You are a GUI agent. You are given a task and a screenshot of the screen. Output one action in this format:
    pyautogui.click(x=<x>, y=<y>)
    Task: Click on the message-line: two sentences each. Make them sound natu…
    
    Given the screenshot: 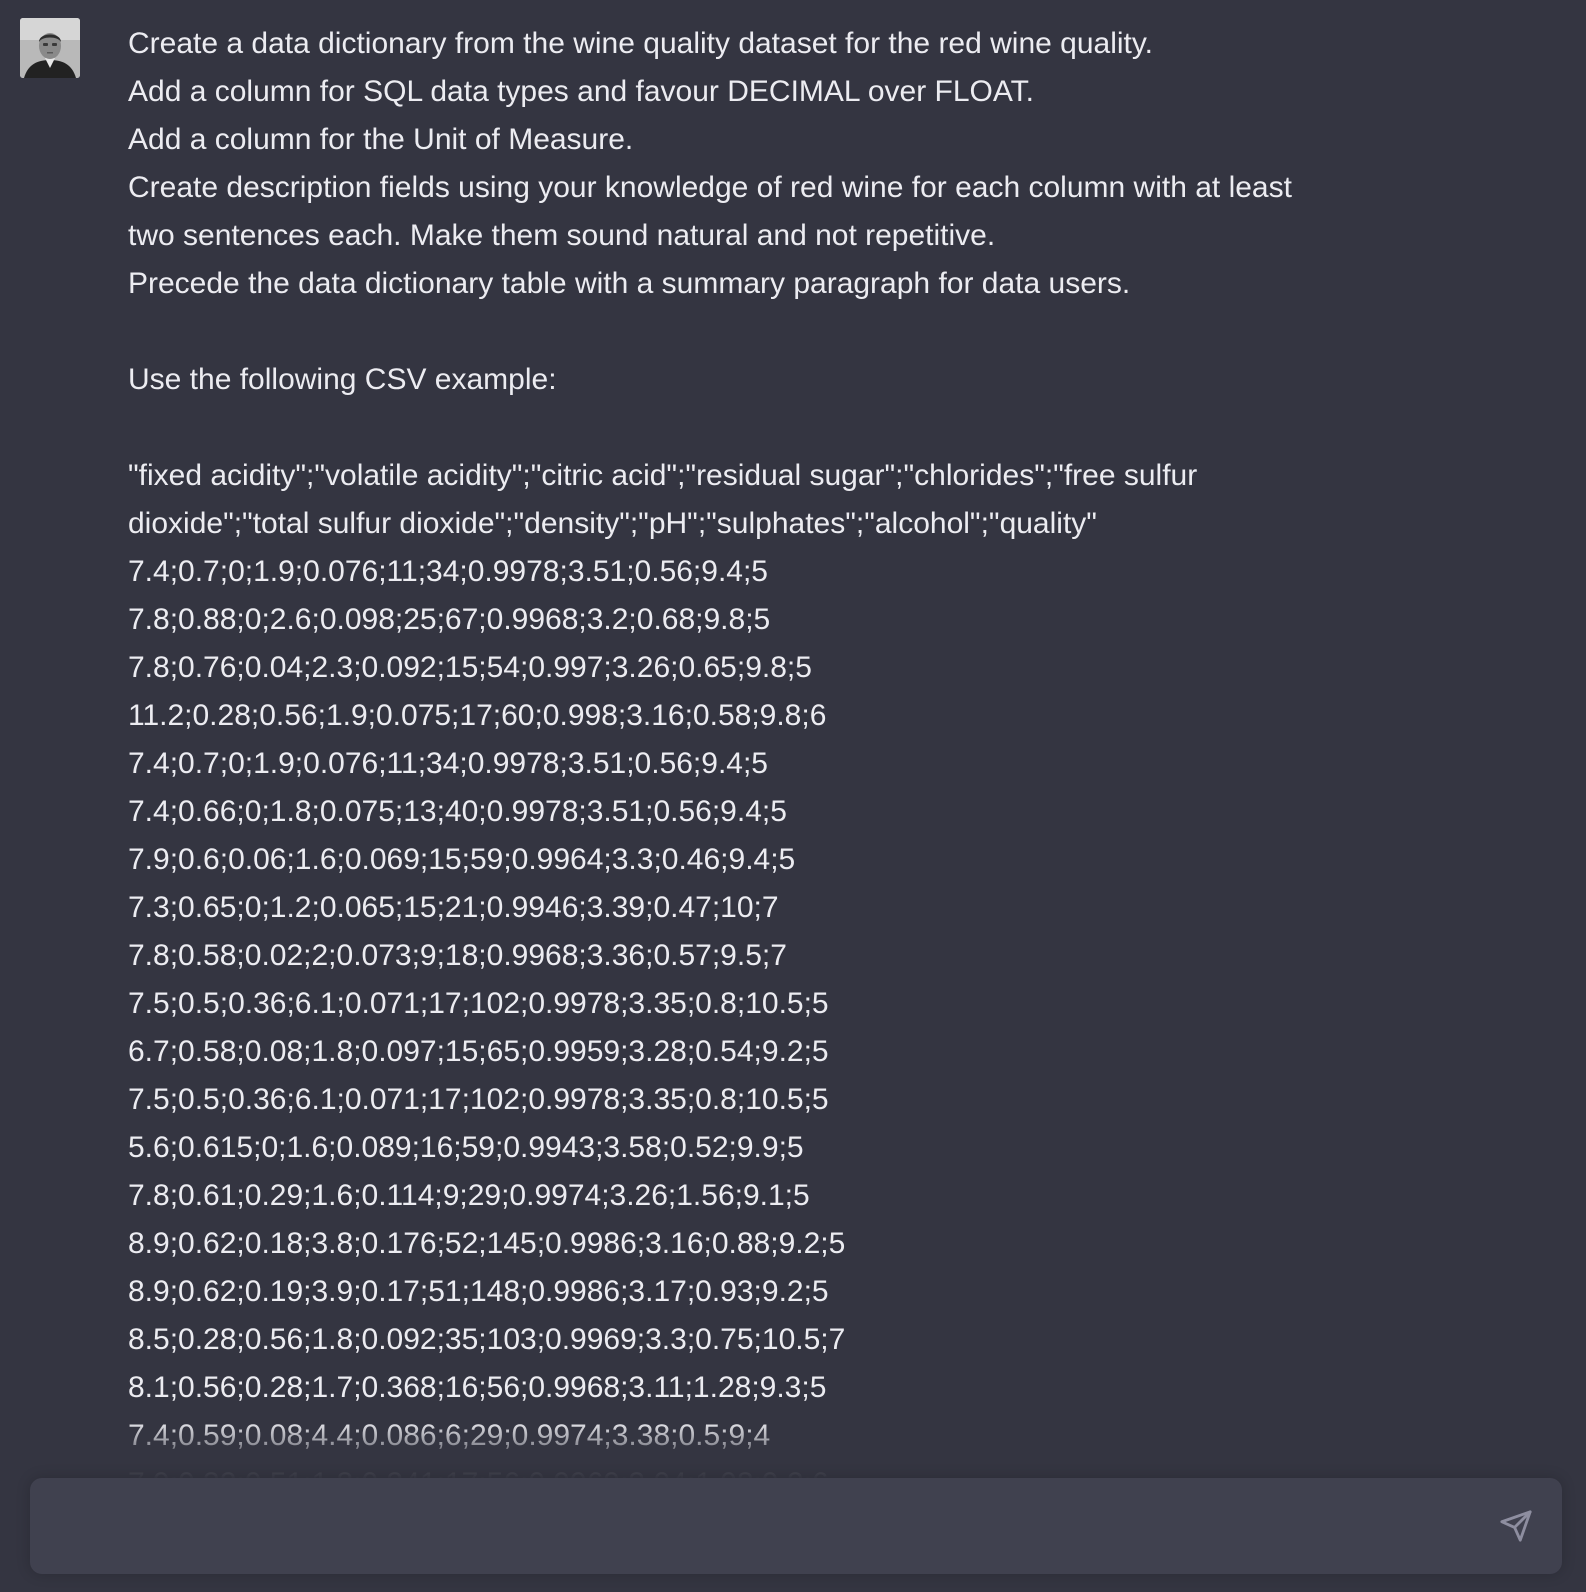 What is the action you would take?
    pyautogui.click(x=562, y=235)
    